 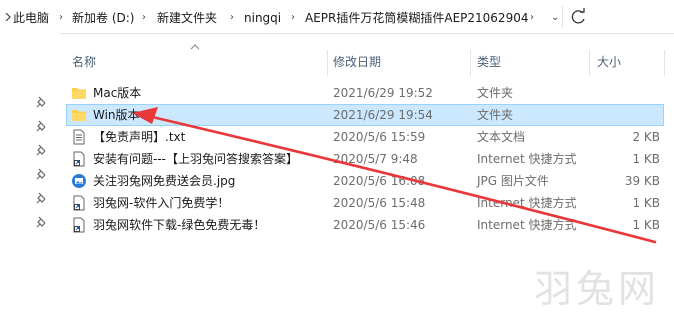 I want to click on chevron-right-icon, so click(x=8, y=17).